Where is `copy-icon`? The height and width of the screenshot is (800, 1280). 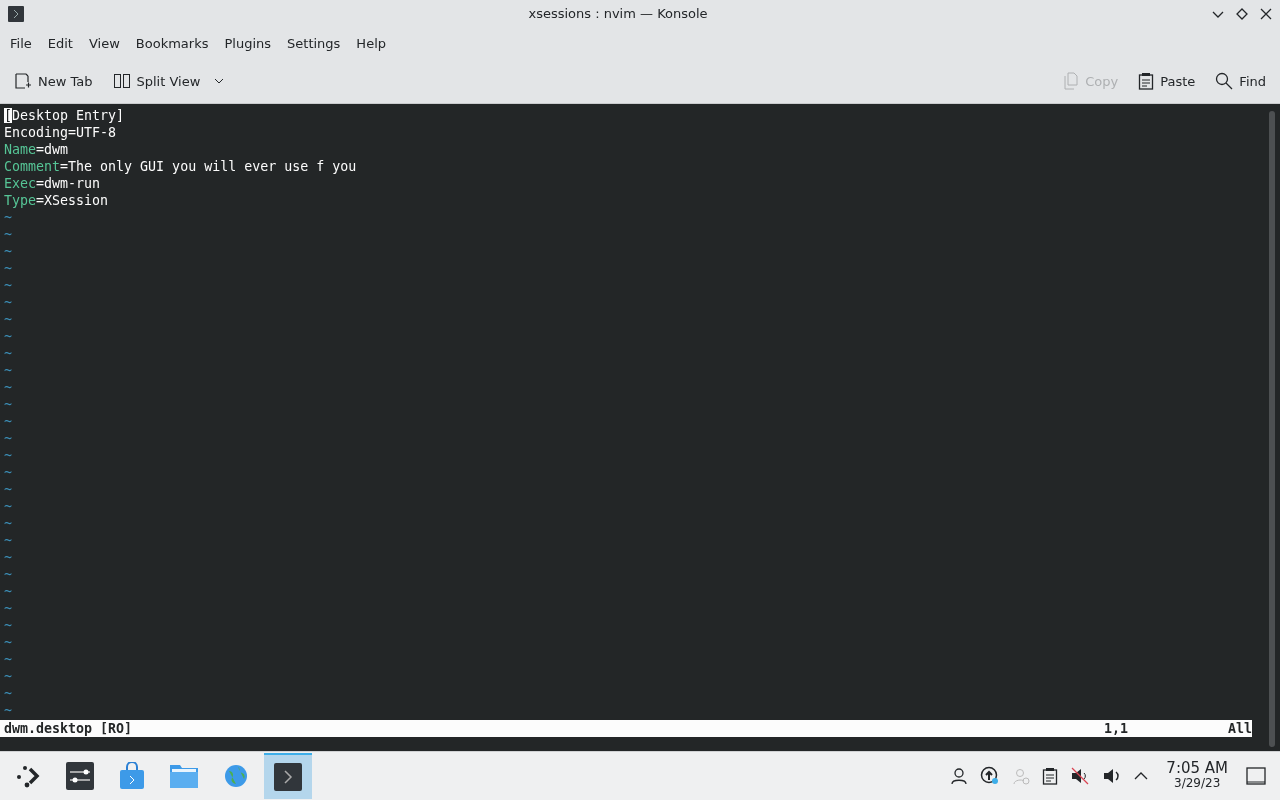
copy-icon is located at coordinates (1071, 81).